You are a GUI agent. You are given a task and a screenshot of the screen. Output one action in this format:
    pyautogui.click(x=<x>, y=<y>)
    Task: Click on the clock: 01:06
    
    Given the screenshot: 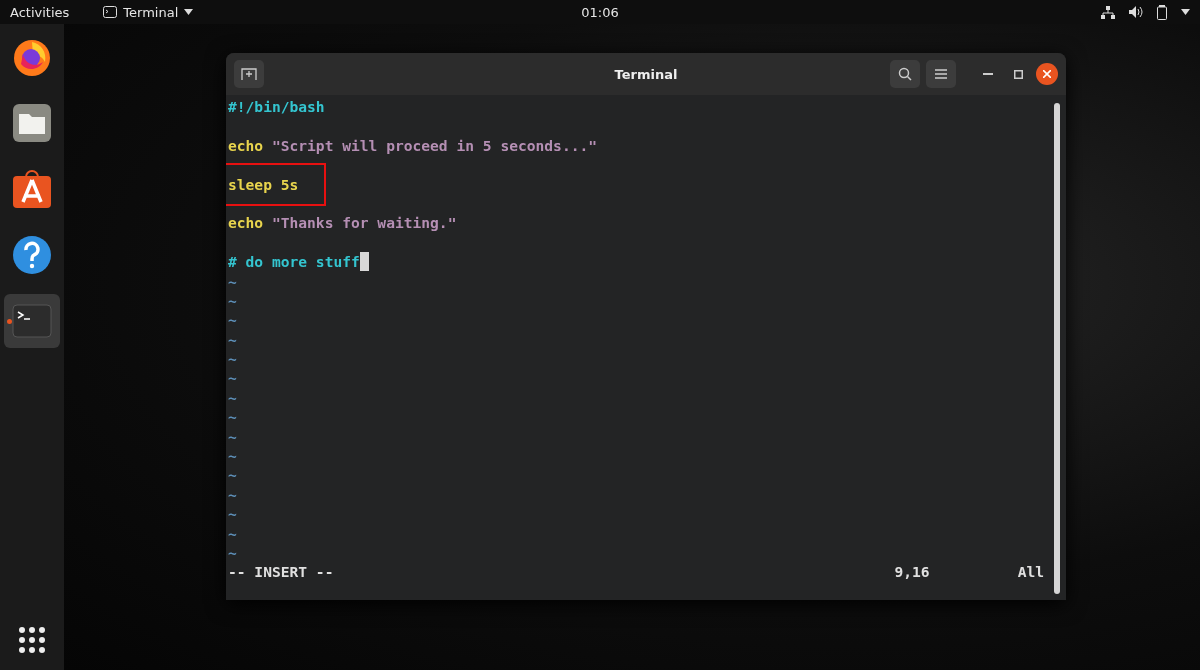 What is the action you would take?
    pyautogui.click(x=600, y=12)
    